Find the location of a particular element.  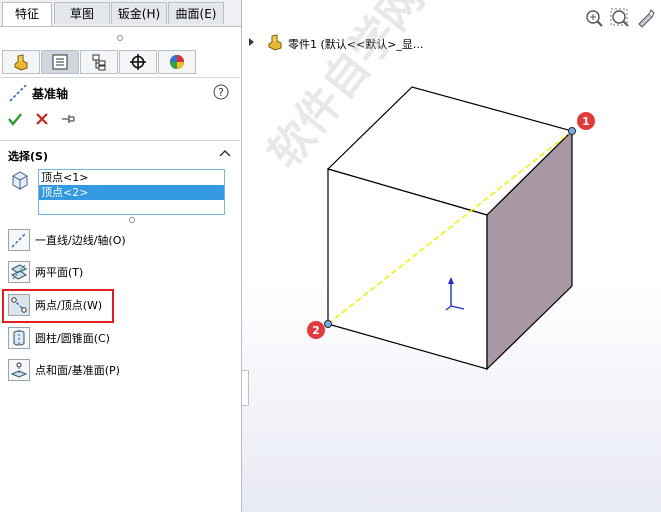

help-icon: ? is located at coordinates (221, 93).